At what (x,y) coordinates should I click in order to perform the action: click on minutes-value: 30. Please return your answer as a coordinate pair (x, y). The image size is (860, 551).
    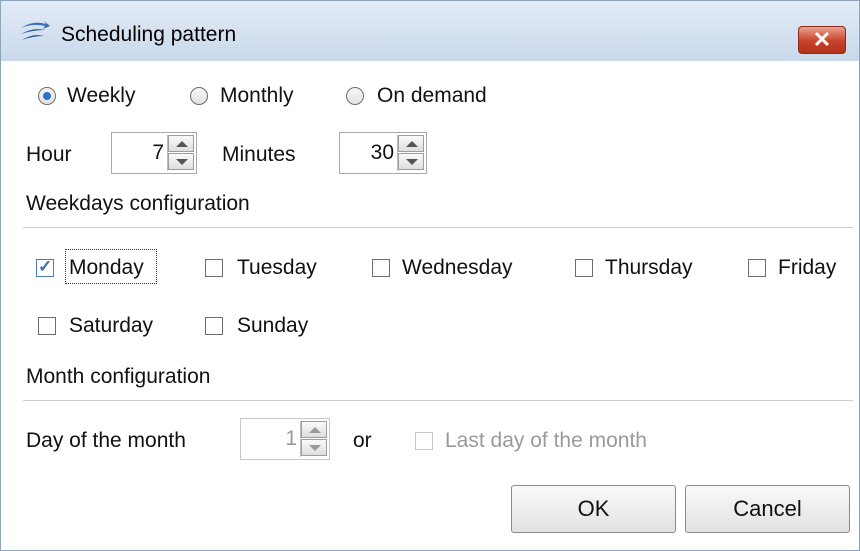
    Looking at the image, I should click on (382, 153).